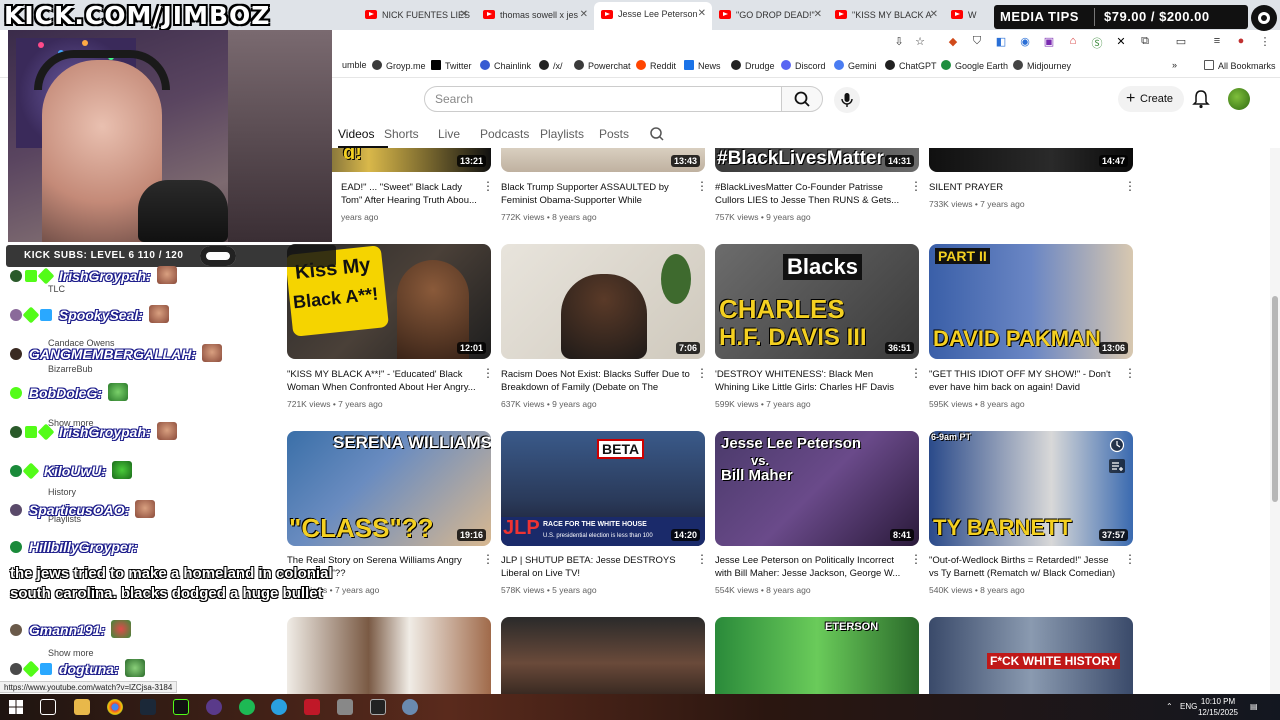 The height and width of the screenshot is (720, 1280). Describe the element at coordinates (1174, 65) in the screenshot. I see `bookmarks-overflow-icon: »` at that location.